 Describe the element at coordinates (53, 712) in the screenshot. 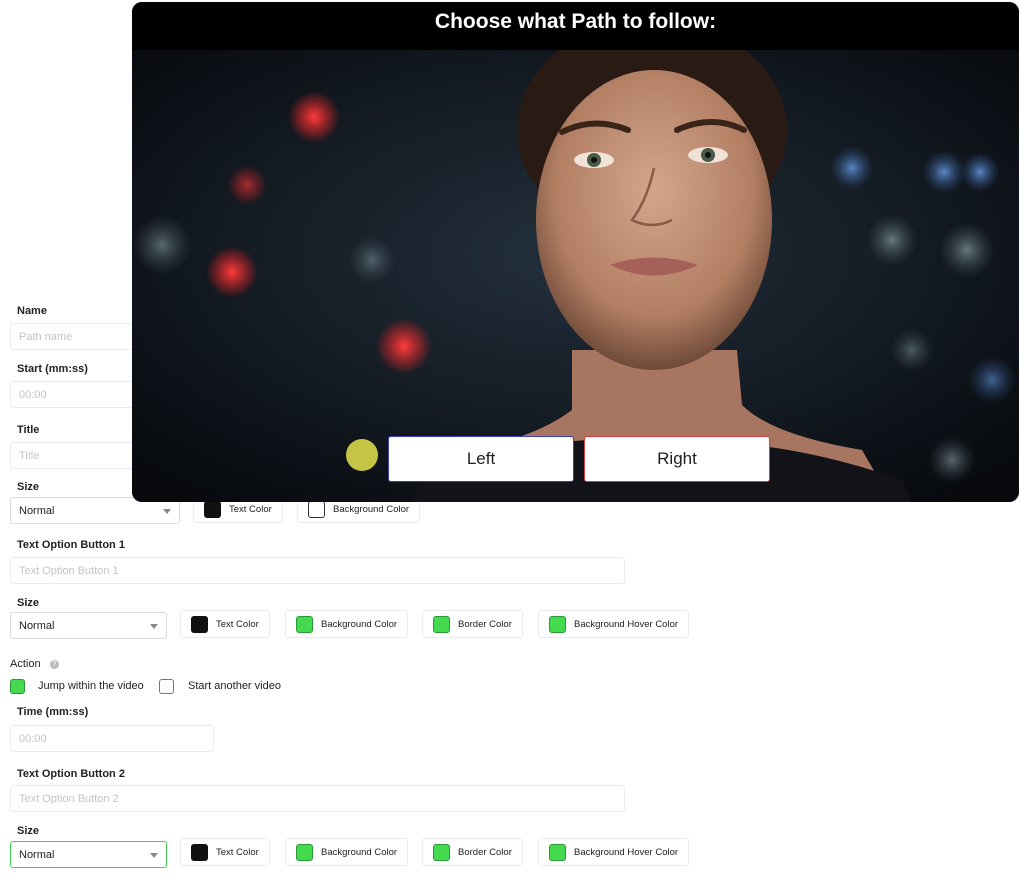

I see `time-label: Time (mm:ss)` at that location.